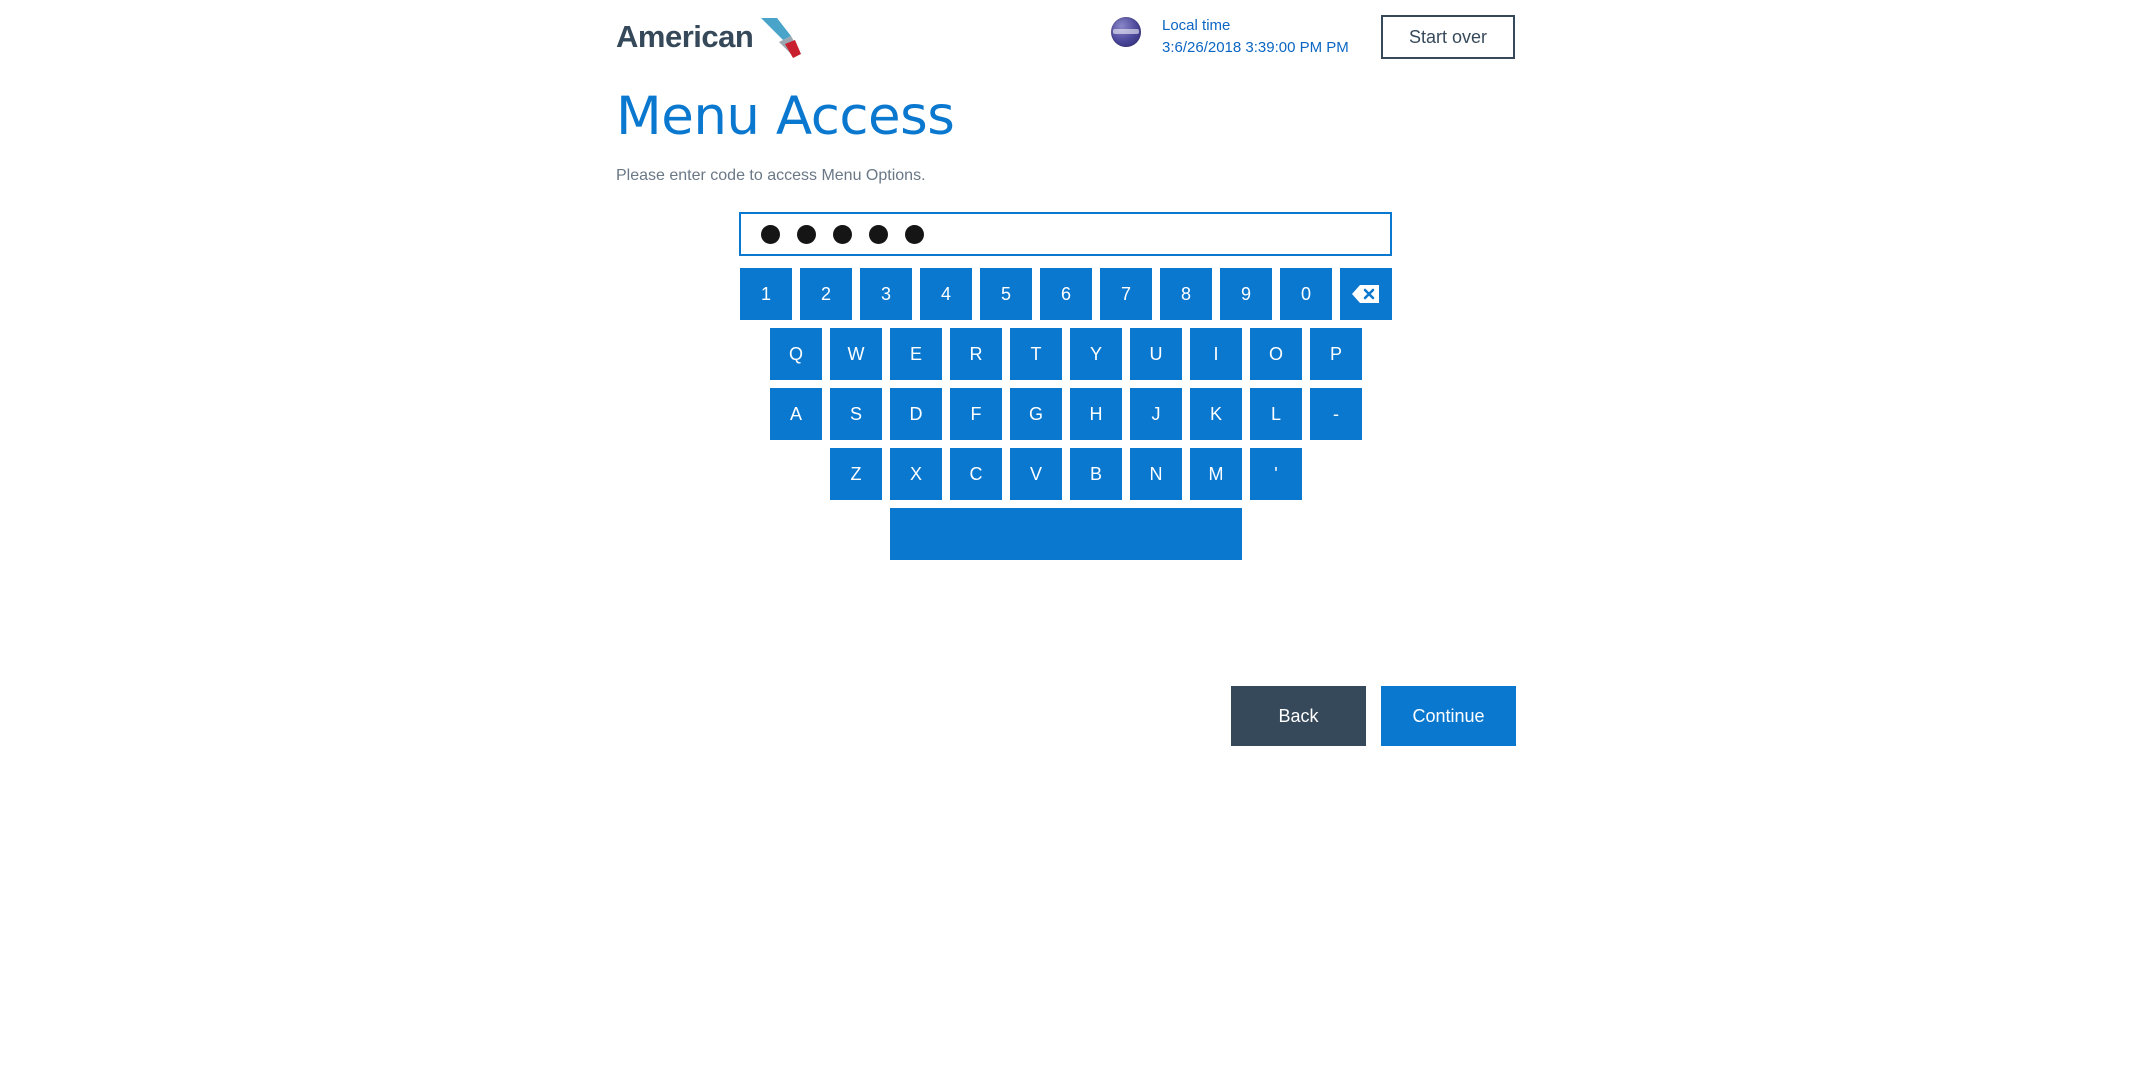 This screenshot has width=2134, height=1073. I want to click on key-d: D, so click(916, 414).